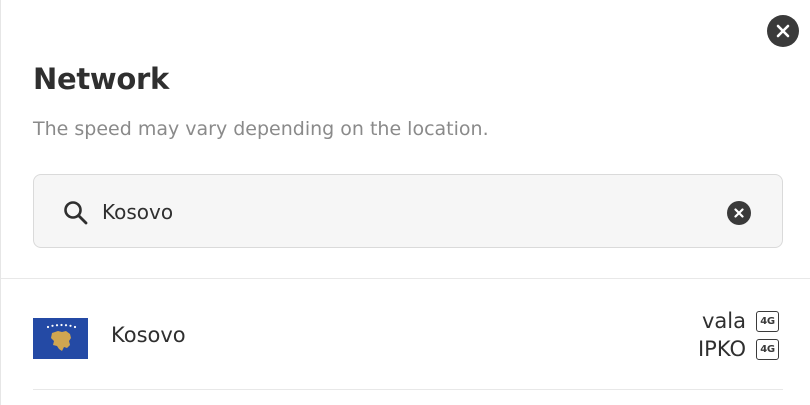  Describe the element at coordinates (76, 213) in the screenshot. I see `search-icon` at that location.